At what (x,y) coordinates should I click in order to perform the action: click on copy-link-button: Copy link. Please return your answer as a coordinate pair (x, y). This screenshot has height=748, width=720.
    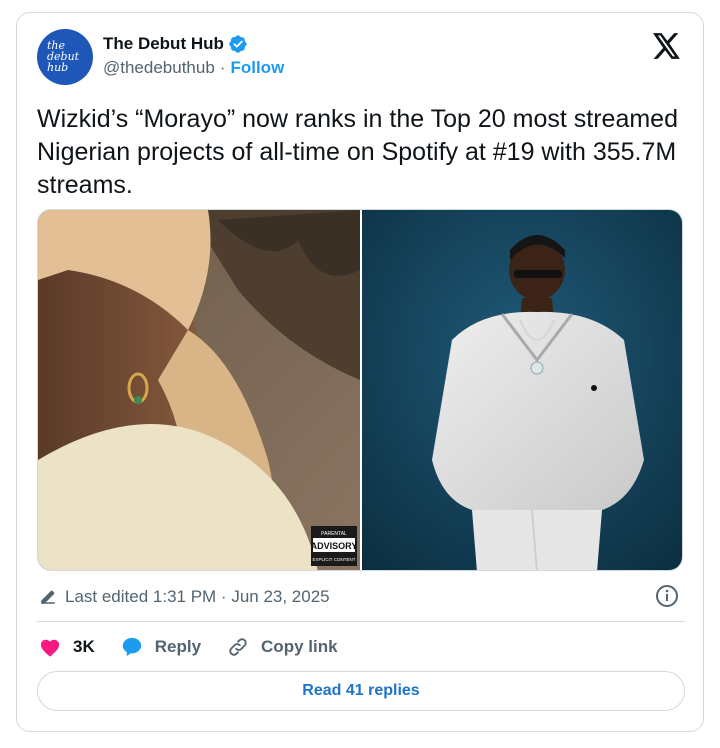
    Looking at the image, I should click on (282, 647).